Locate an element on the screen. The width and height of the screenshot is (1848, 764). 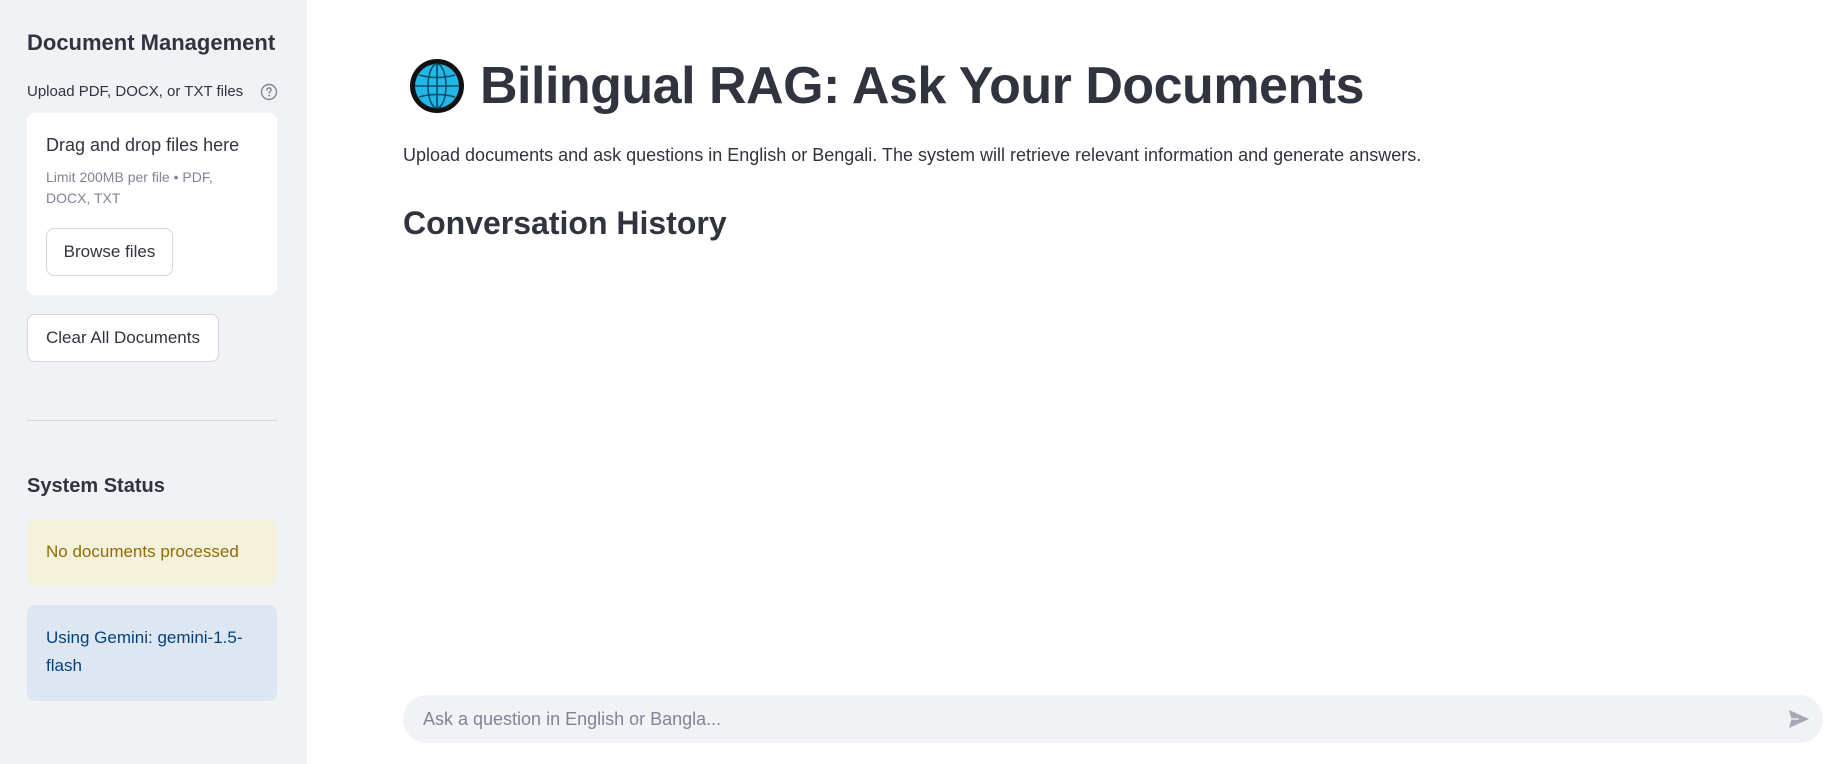
globe-icon is located at coordinates (437, 86).